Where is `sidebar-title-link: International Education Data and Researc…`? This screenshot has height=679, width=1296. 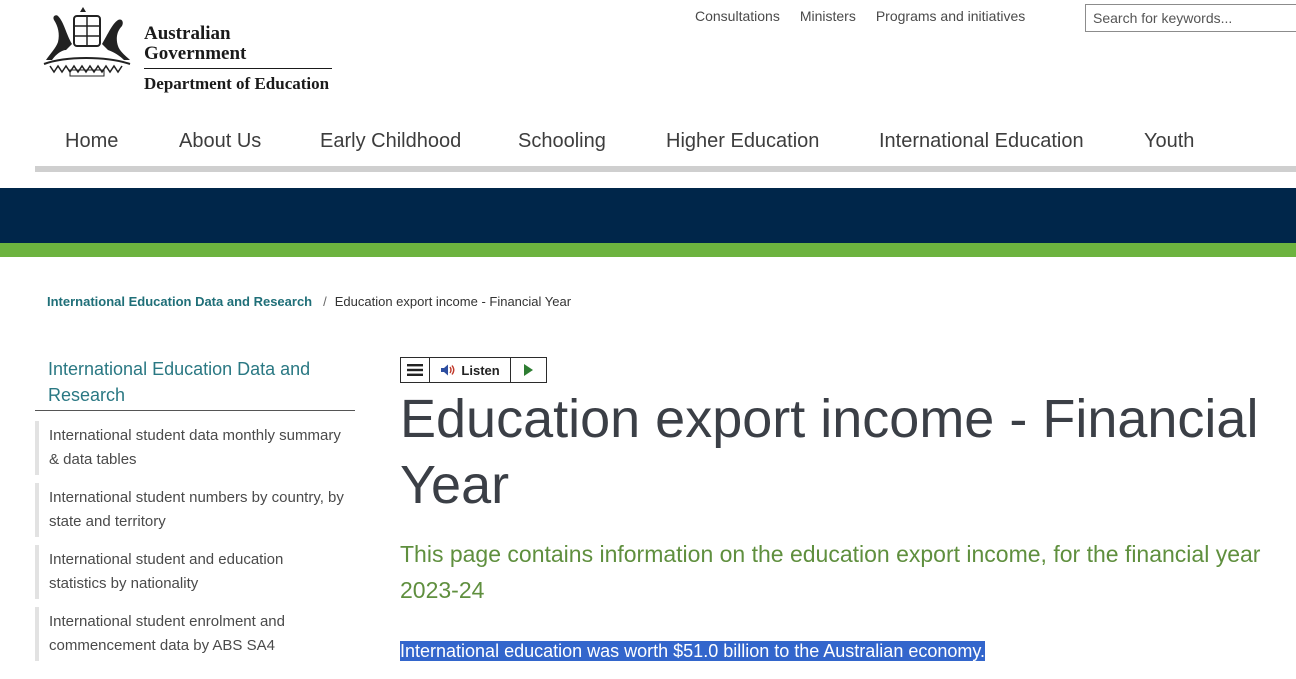
sidebar-title-link: International Education Data and Researc… is located at coordinates (195, 383).